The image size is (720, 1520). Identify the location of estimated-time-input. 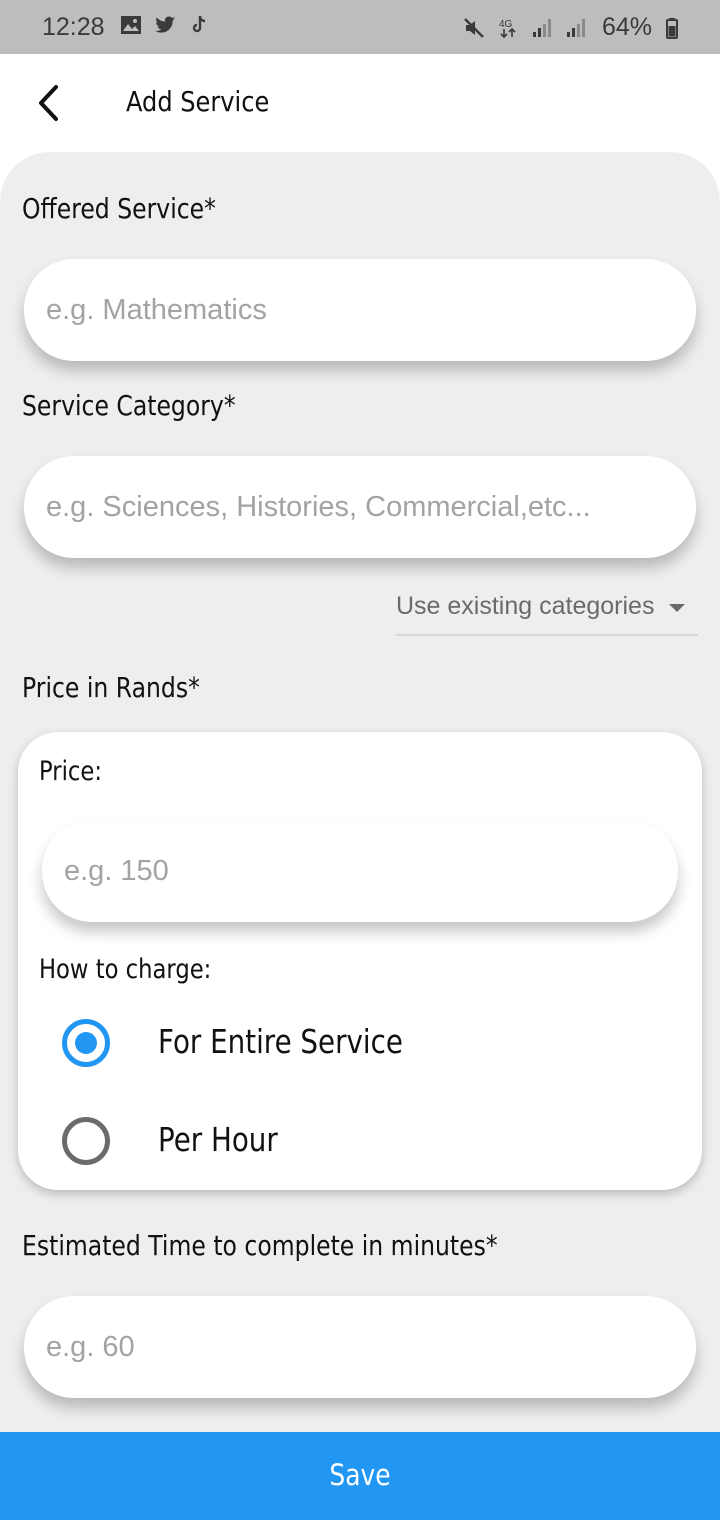
(360, 1347).